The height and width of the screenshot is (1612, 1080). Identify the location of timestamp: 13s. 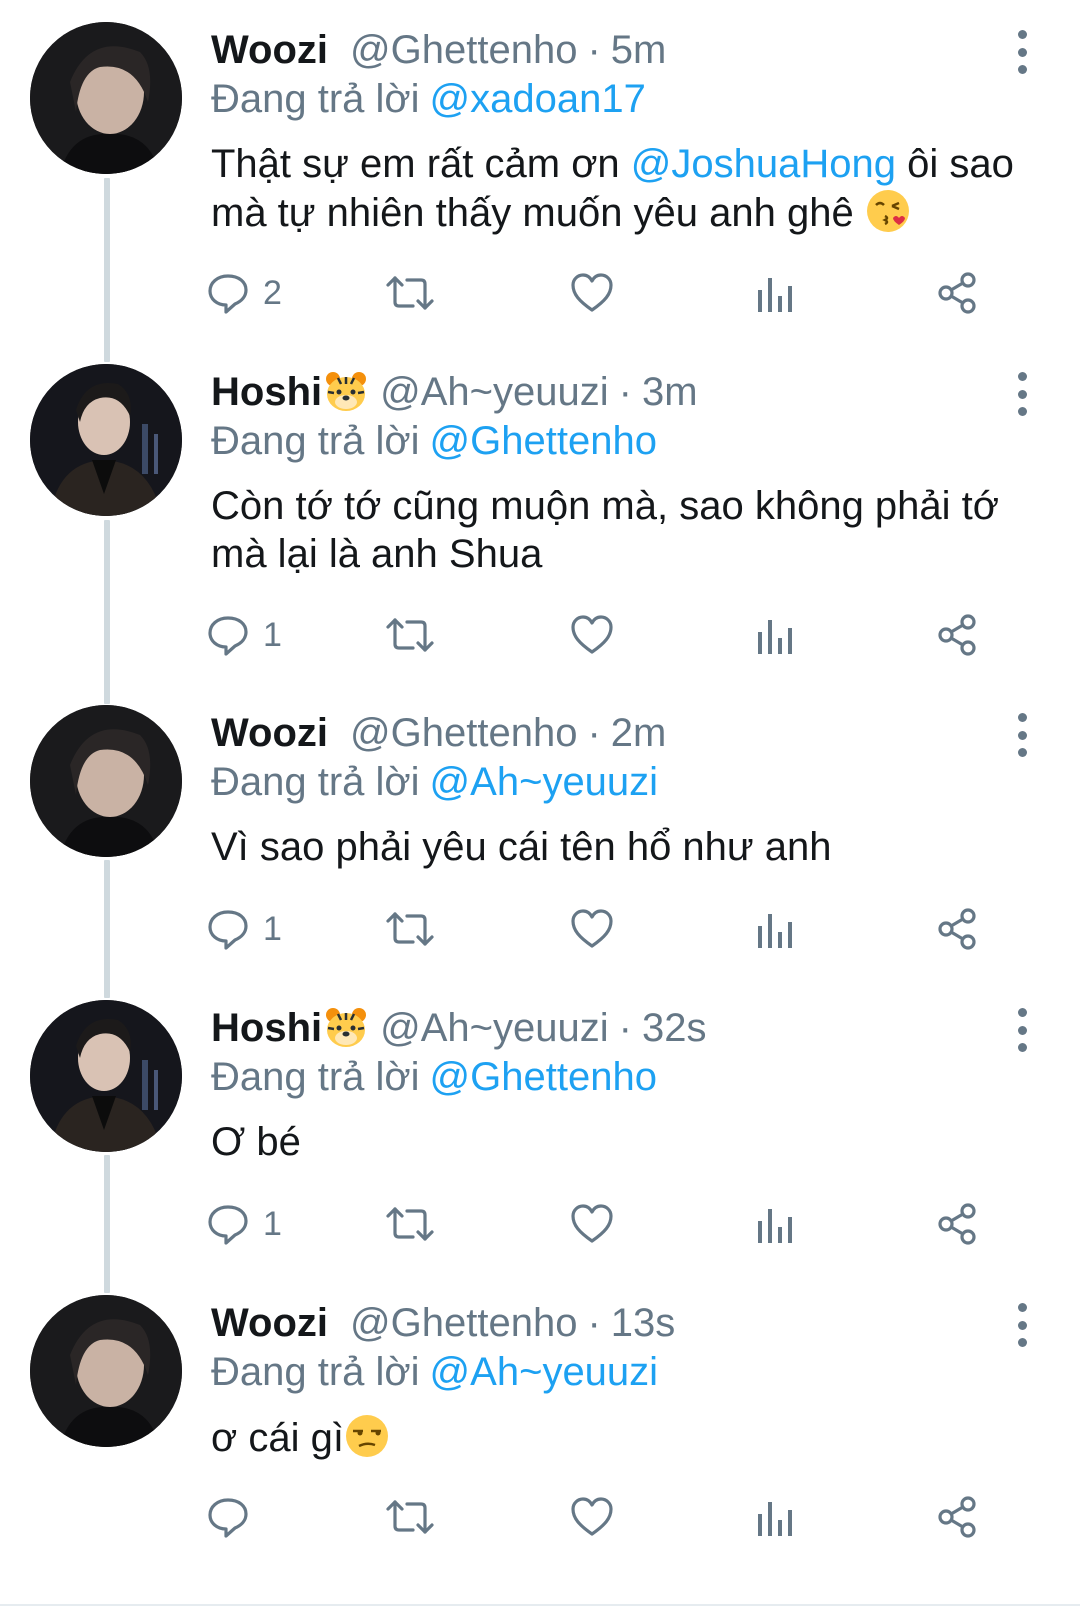
(643, 1323).